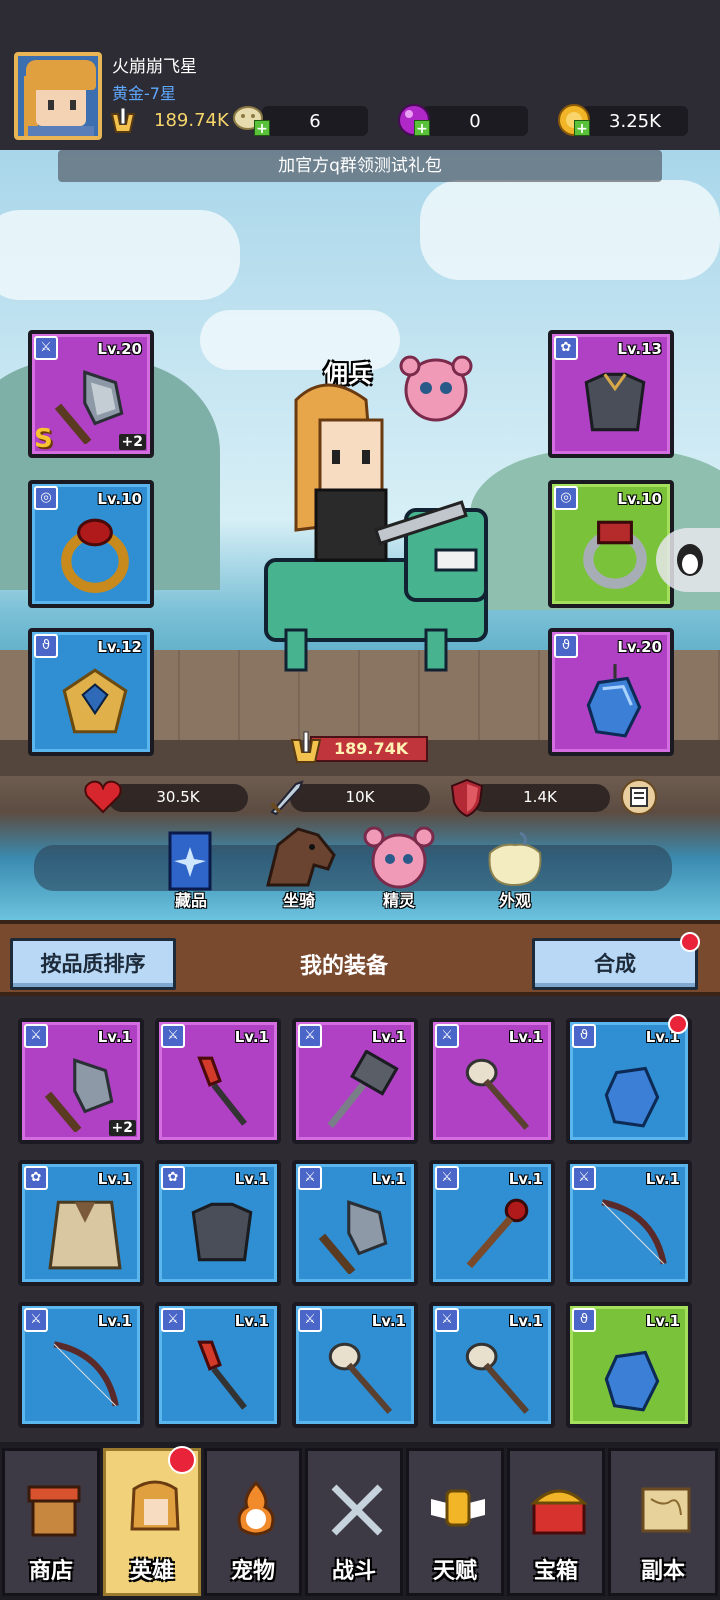  What do you see at coordinates (398, 900) in the screenshot?
I see `tab-label: 精灵` at bounding box center [398, 900].